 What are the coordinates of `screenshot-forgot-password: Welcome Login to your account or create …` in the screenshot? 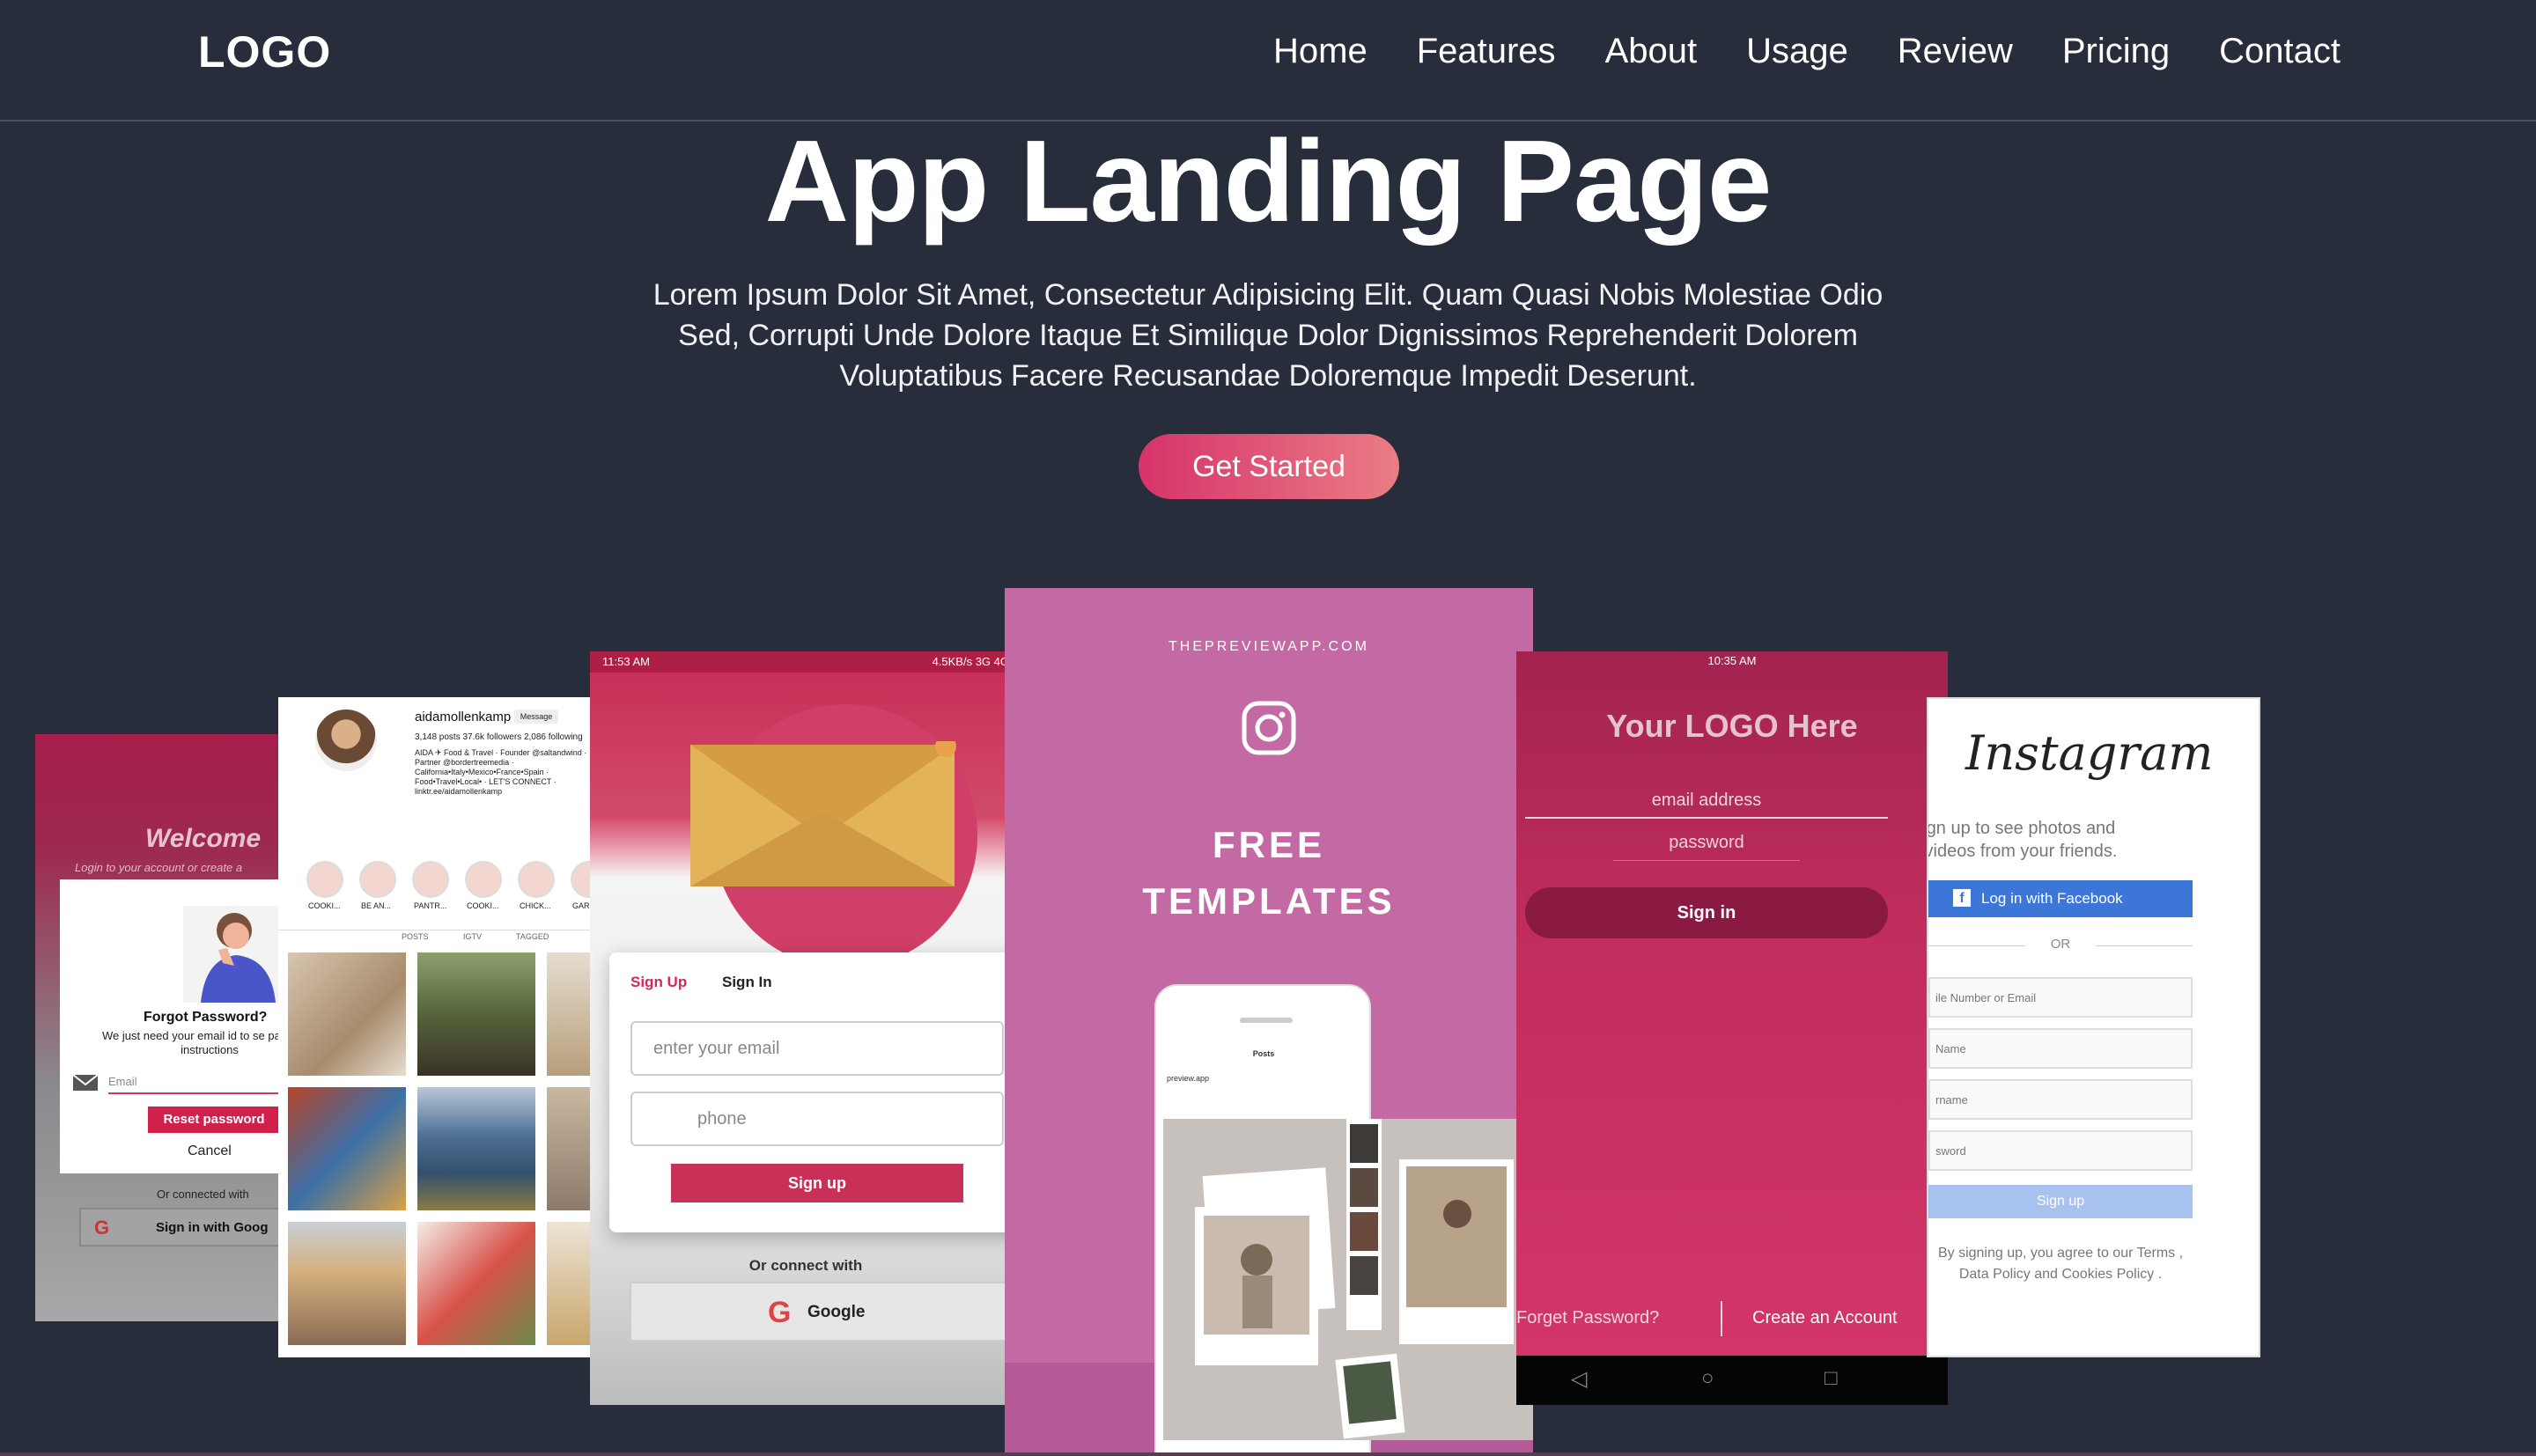 It's located at (167, 1027).